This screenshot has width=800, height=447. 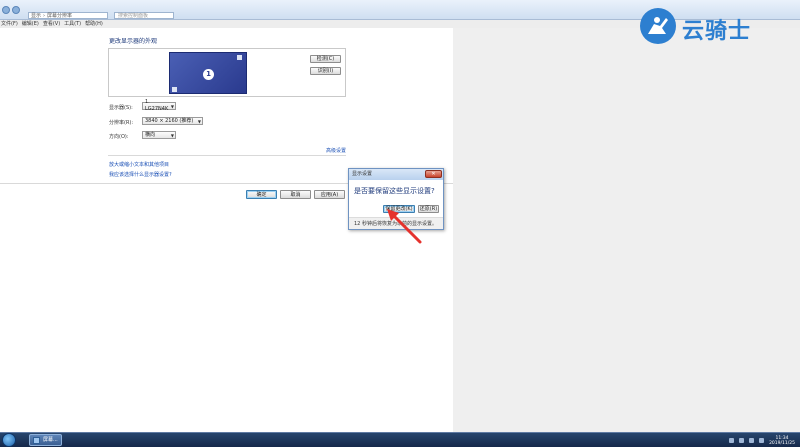 I want to click on close-icon: ✕, so click(x=433, y=174).